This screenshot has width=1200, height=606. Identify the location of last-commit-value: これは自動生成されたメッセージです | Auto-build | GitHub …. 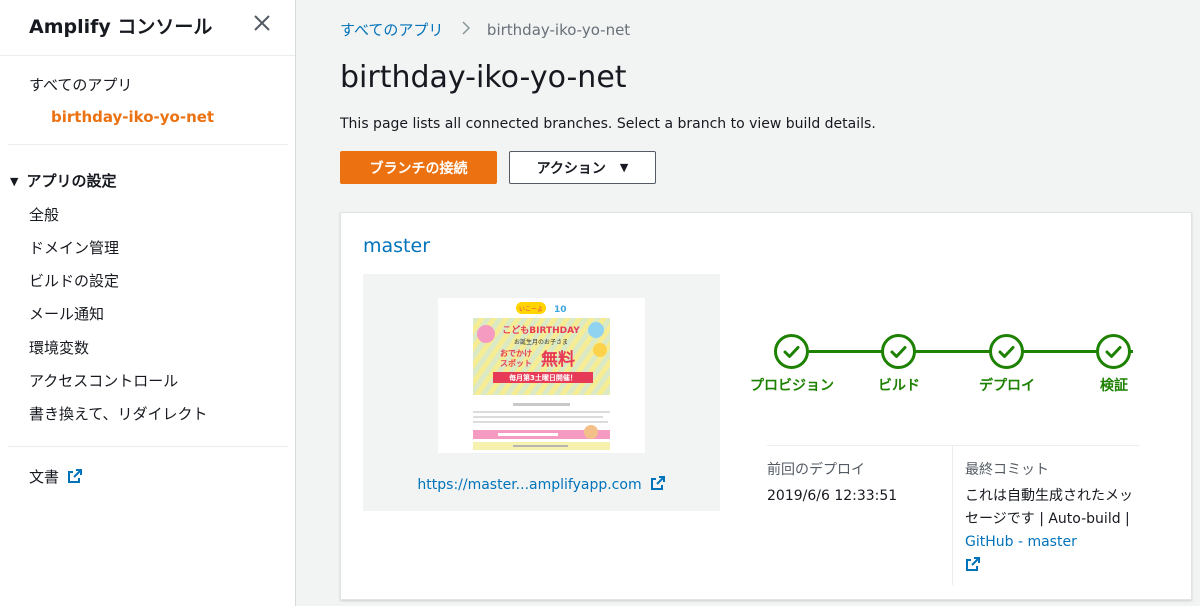
(1055, 531).